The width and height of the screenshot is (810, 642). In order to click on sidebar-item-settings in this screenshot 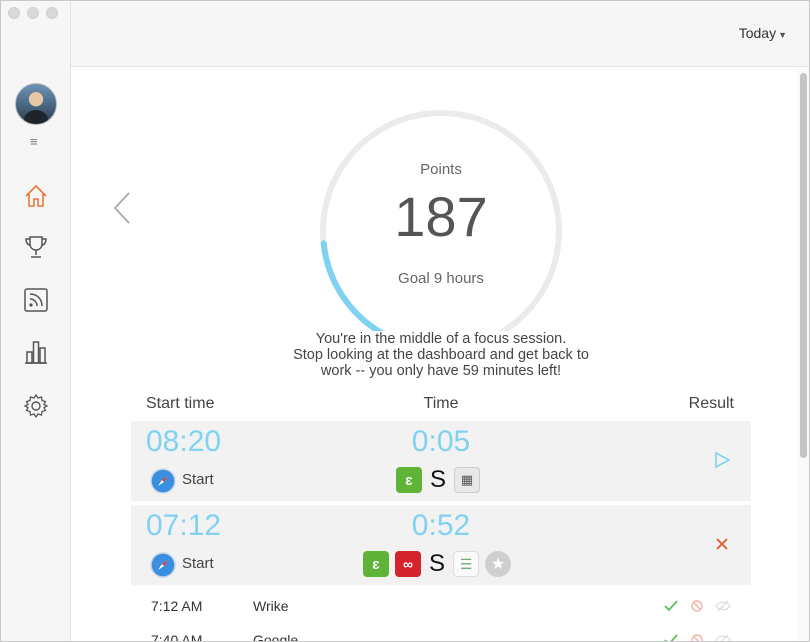, I will do `click(36, 406)`.